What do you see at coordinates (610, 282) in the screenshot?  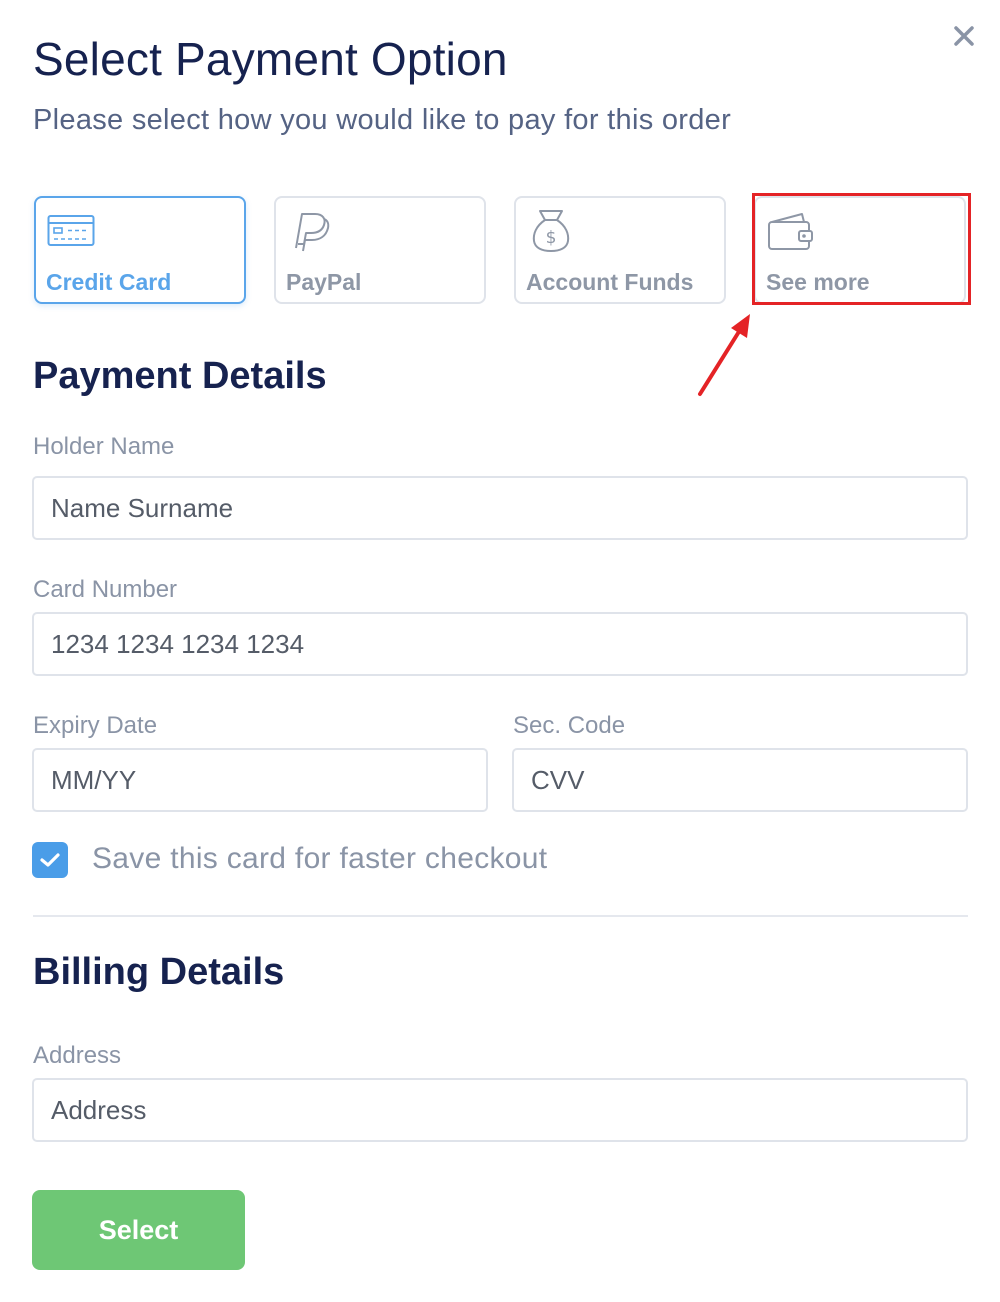 I see `payment-option-label: Account Funds` at bounding box center [610, 282].